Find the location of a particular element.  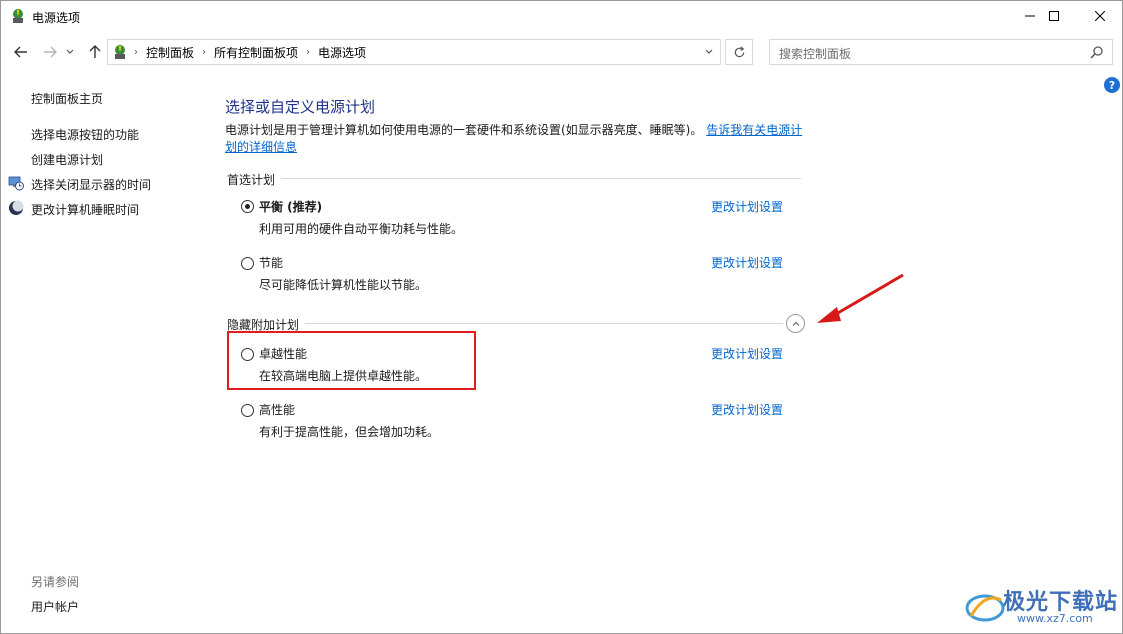

search-placeholder: 搜索控制面板 is located at coordinates (815, 54).